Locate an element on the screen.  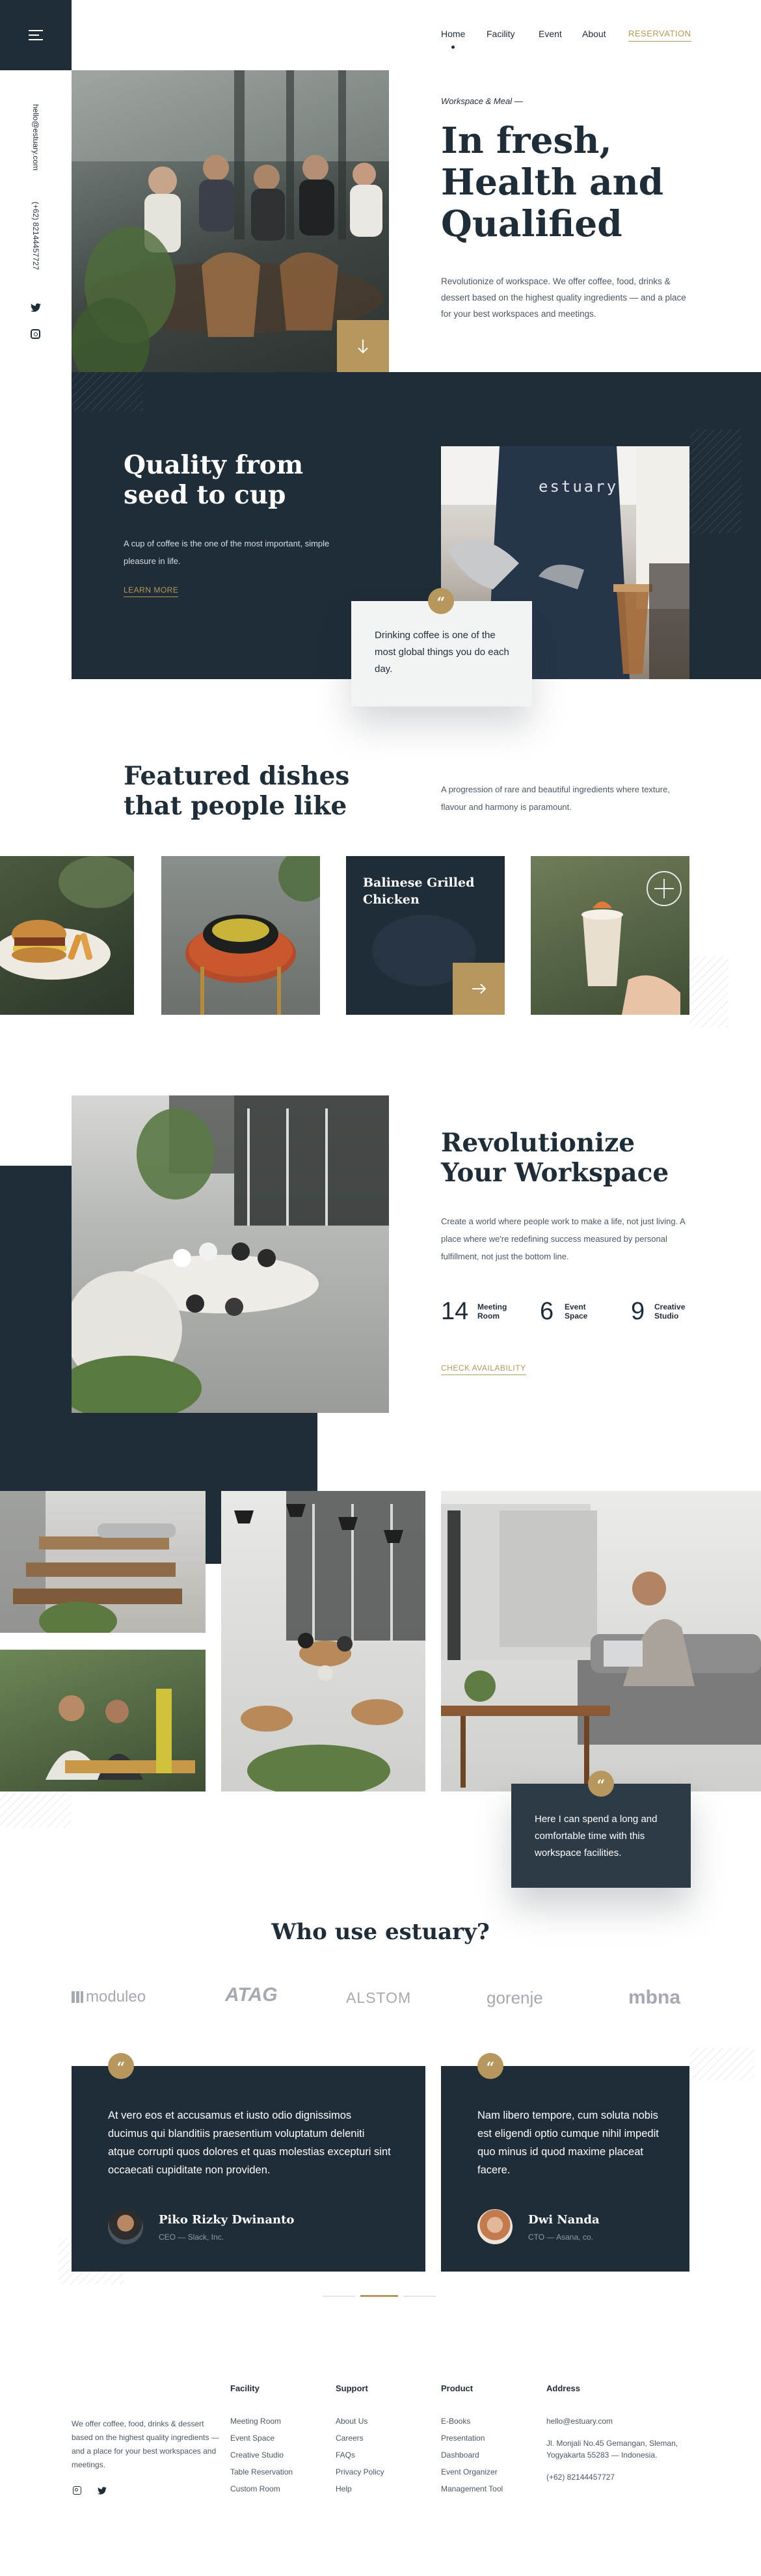
footer-email: hello@estuary.com is located at coordinates (630, 2421).